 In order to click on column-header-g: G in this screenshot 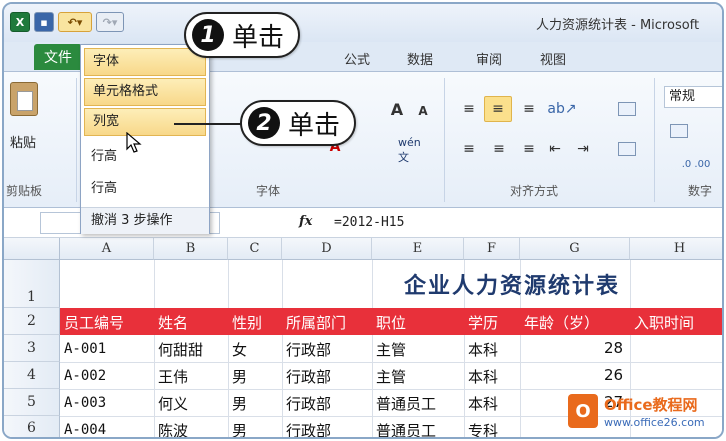, I will do `click(575, 249)`.